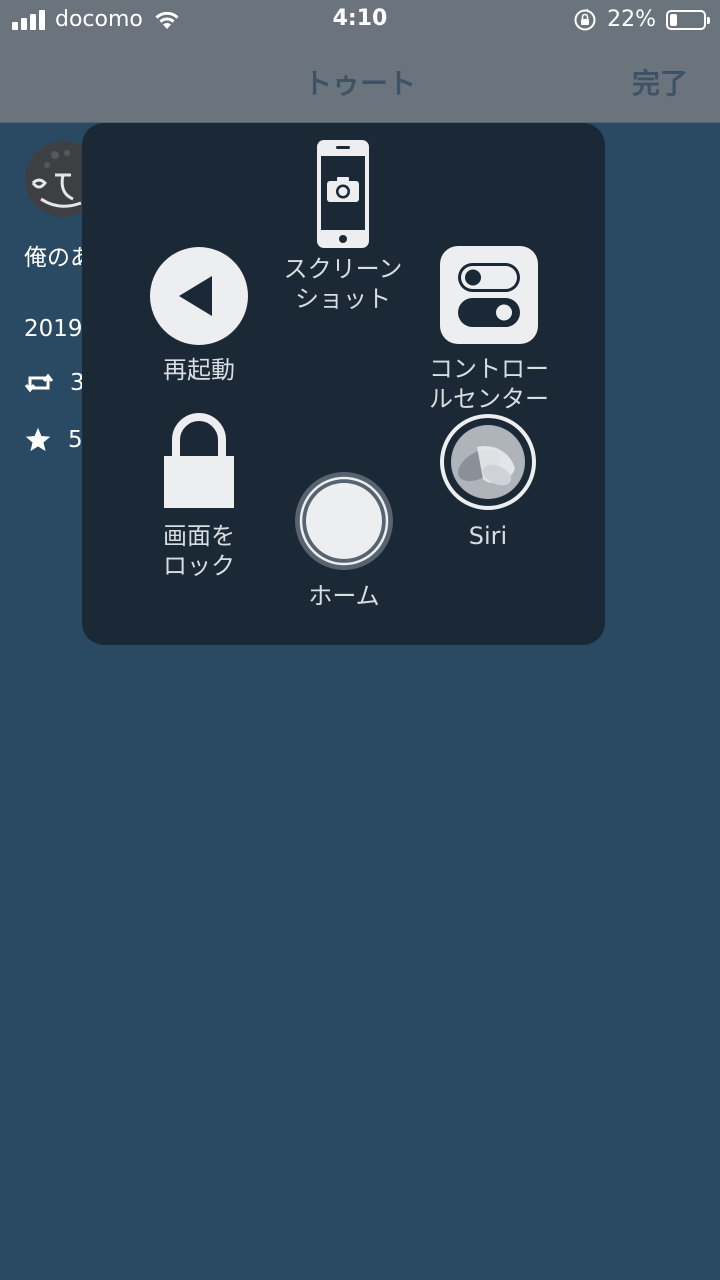 The height and width of the screenshot is (1280, 720). I want to click on restart-icon, so click(199, 296).